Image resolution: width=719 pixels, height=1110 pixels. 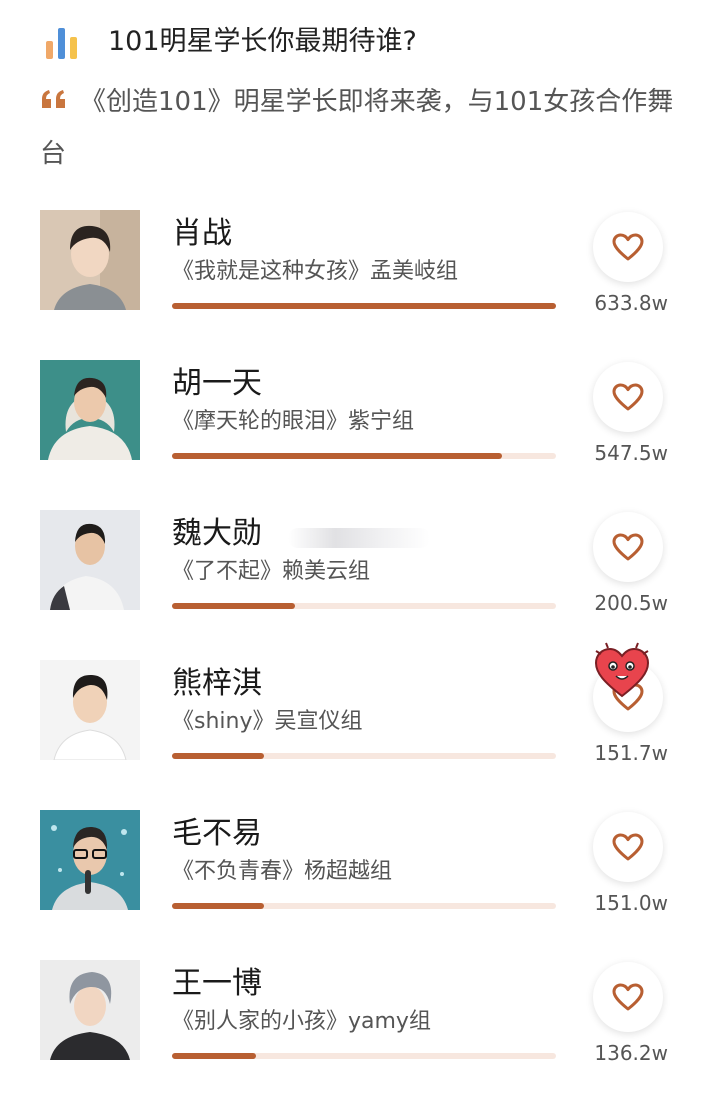 I want to click on candidate-song: 《shiny》吴宣仪组, so click(x=267, y=721).